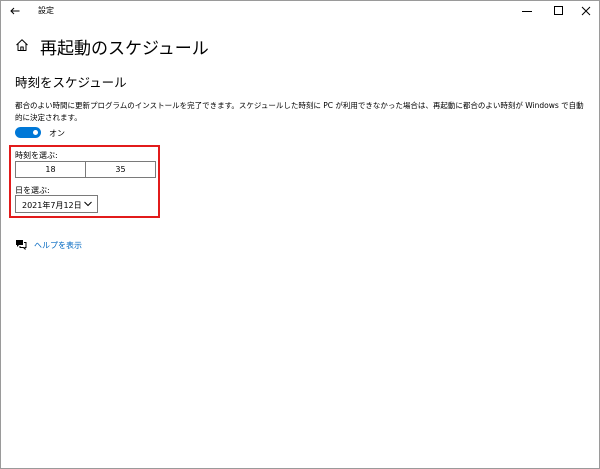  I want to click on close-button, so click(586, 11).